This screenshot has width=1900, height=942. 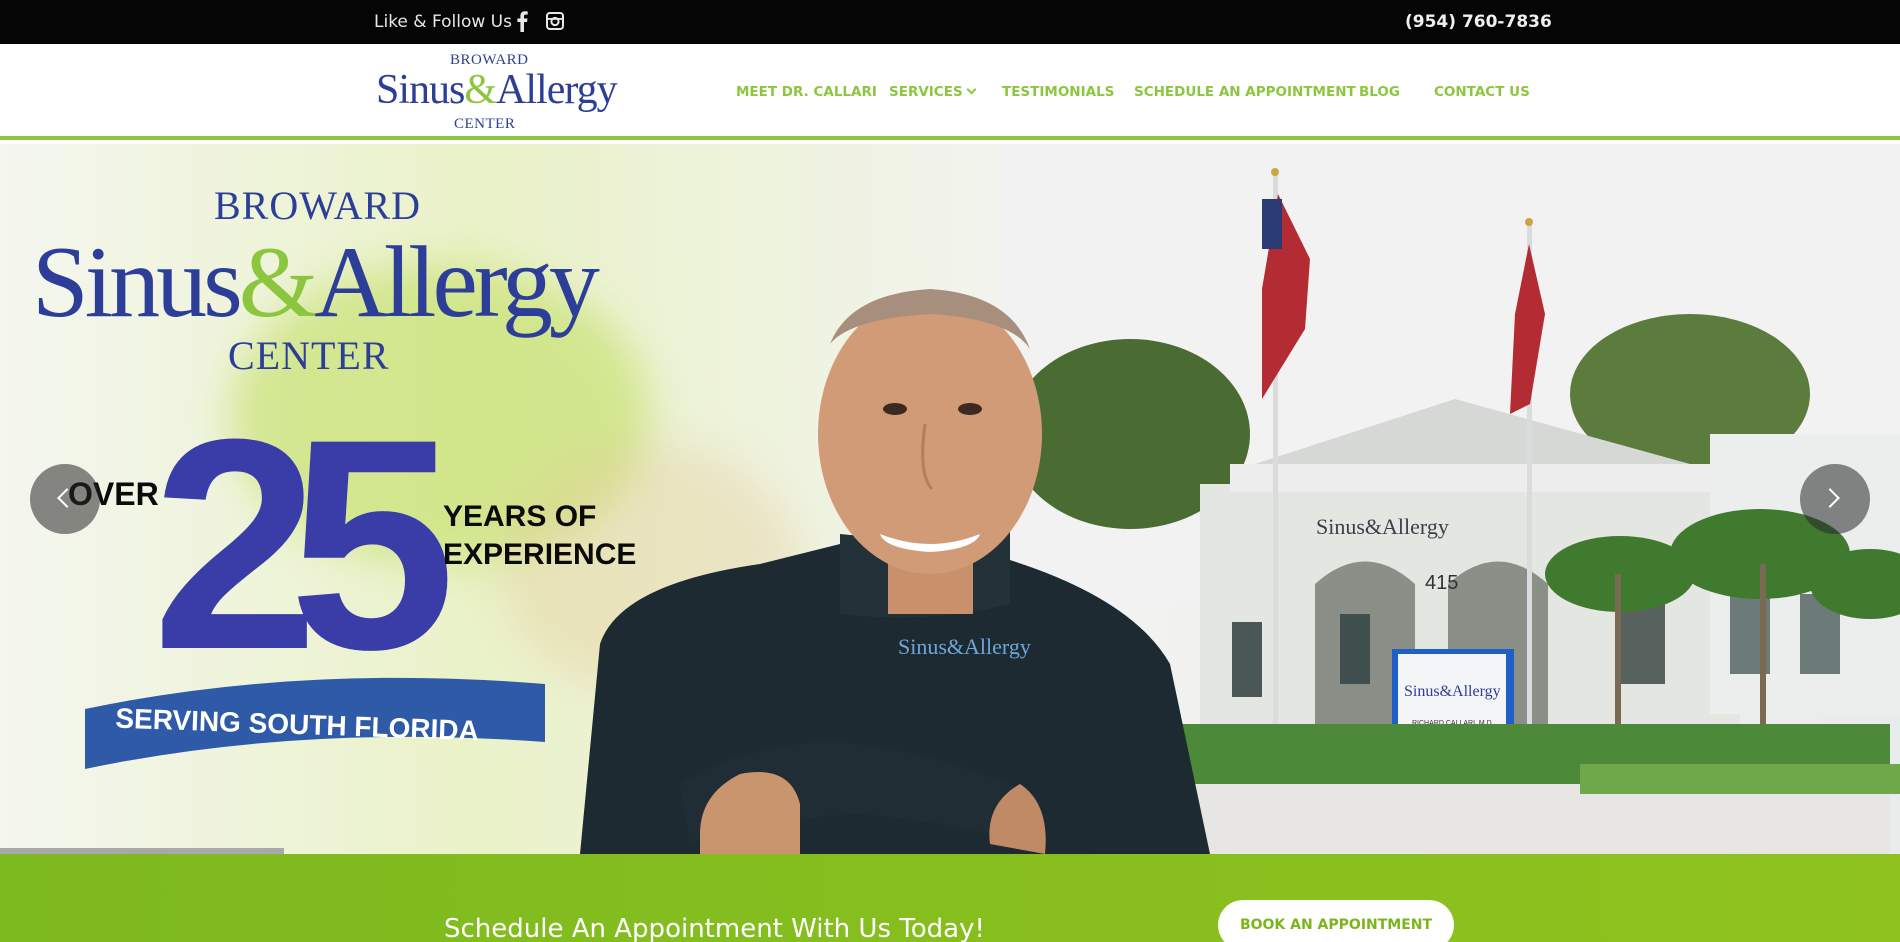 What do you see at coordinates (485, 124) in the screenshot?
I see `logo-line-center: CENTER` at bounding box center [485, 124].